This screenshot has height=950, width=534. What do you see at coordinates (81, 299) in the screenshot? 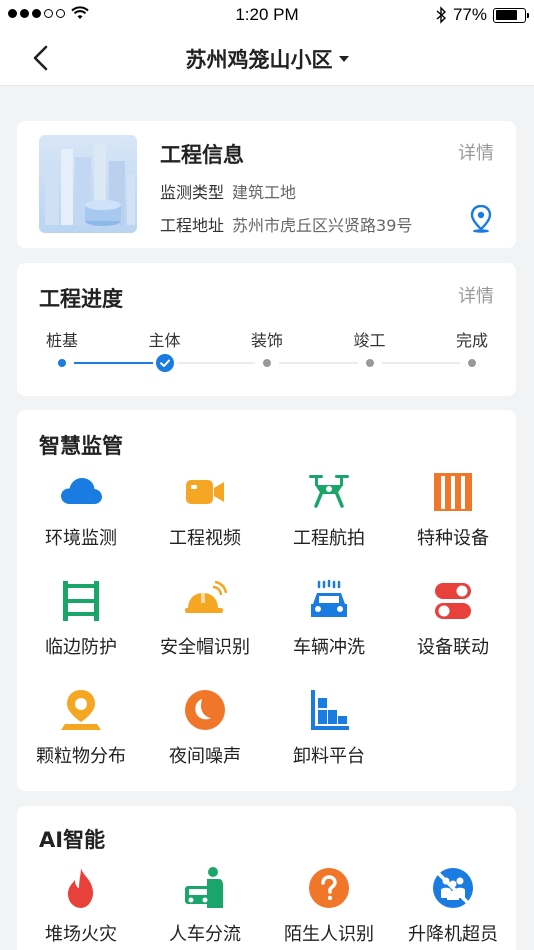
I see `progress-title: 工程进度` at bounding box center [81, 299].